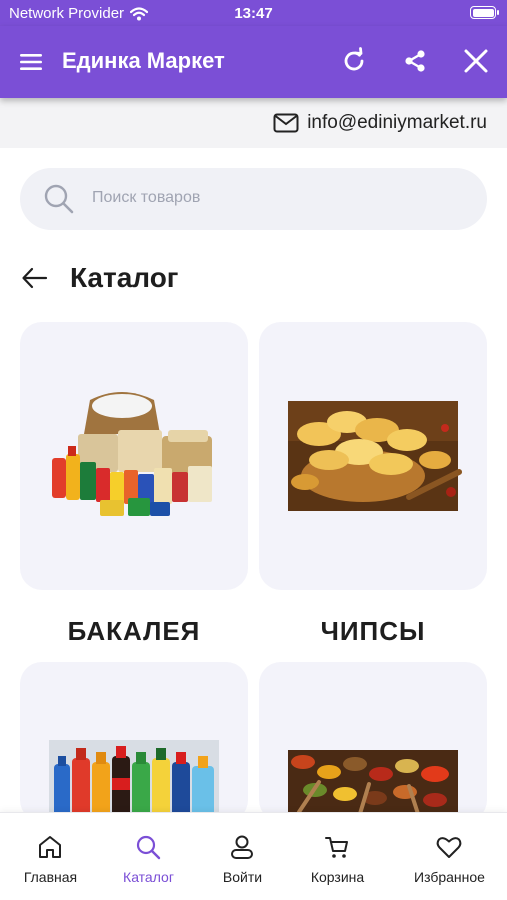 This screenshot has width=507, height=900. I want to click on tab-cart: Корзина, so click(337, 856).